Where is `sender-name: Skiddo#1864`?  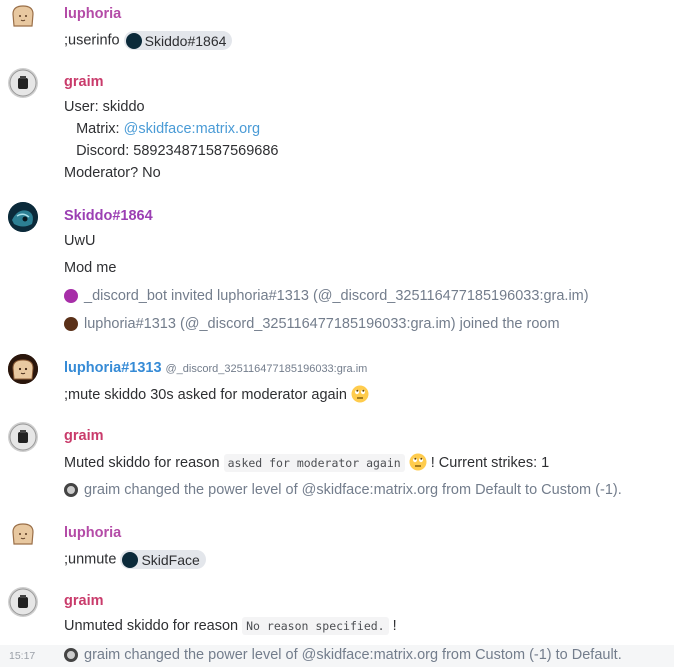 sender-name: Skiddo#1864 is located at coordinates (108, 216).